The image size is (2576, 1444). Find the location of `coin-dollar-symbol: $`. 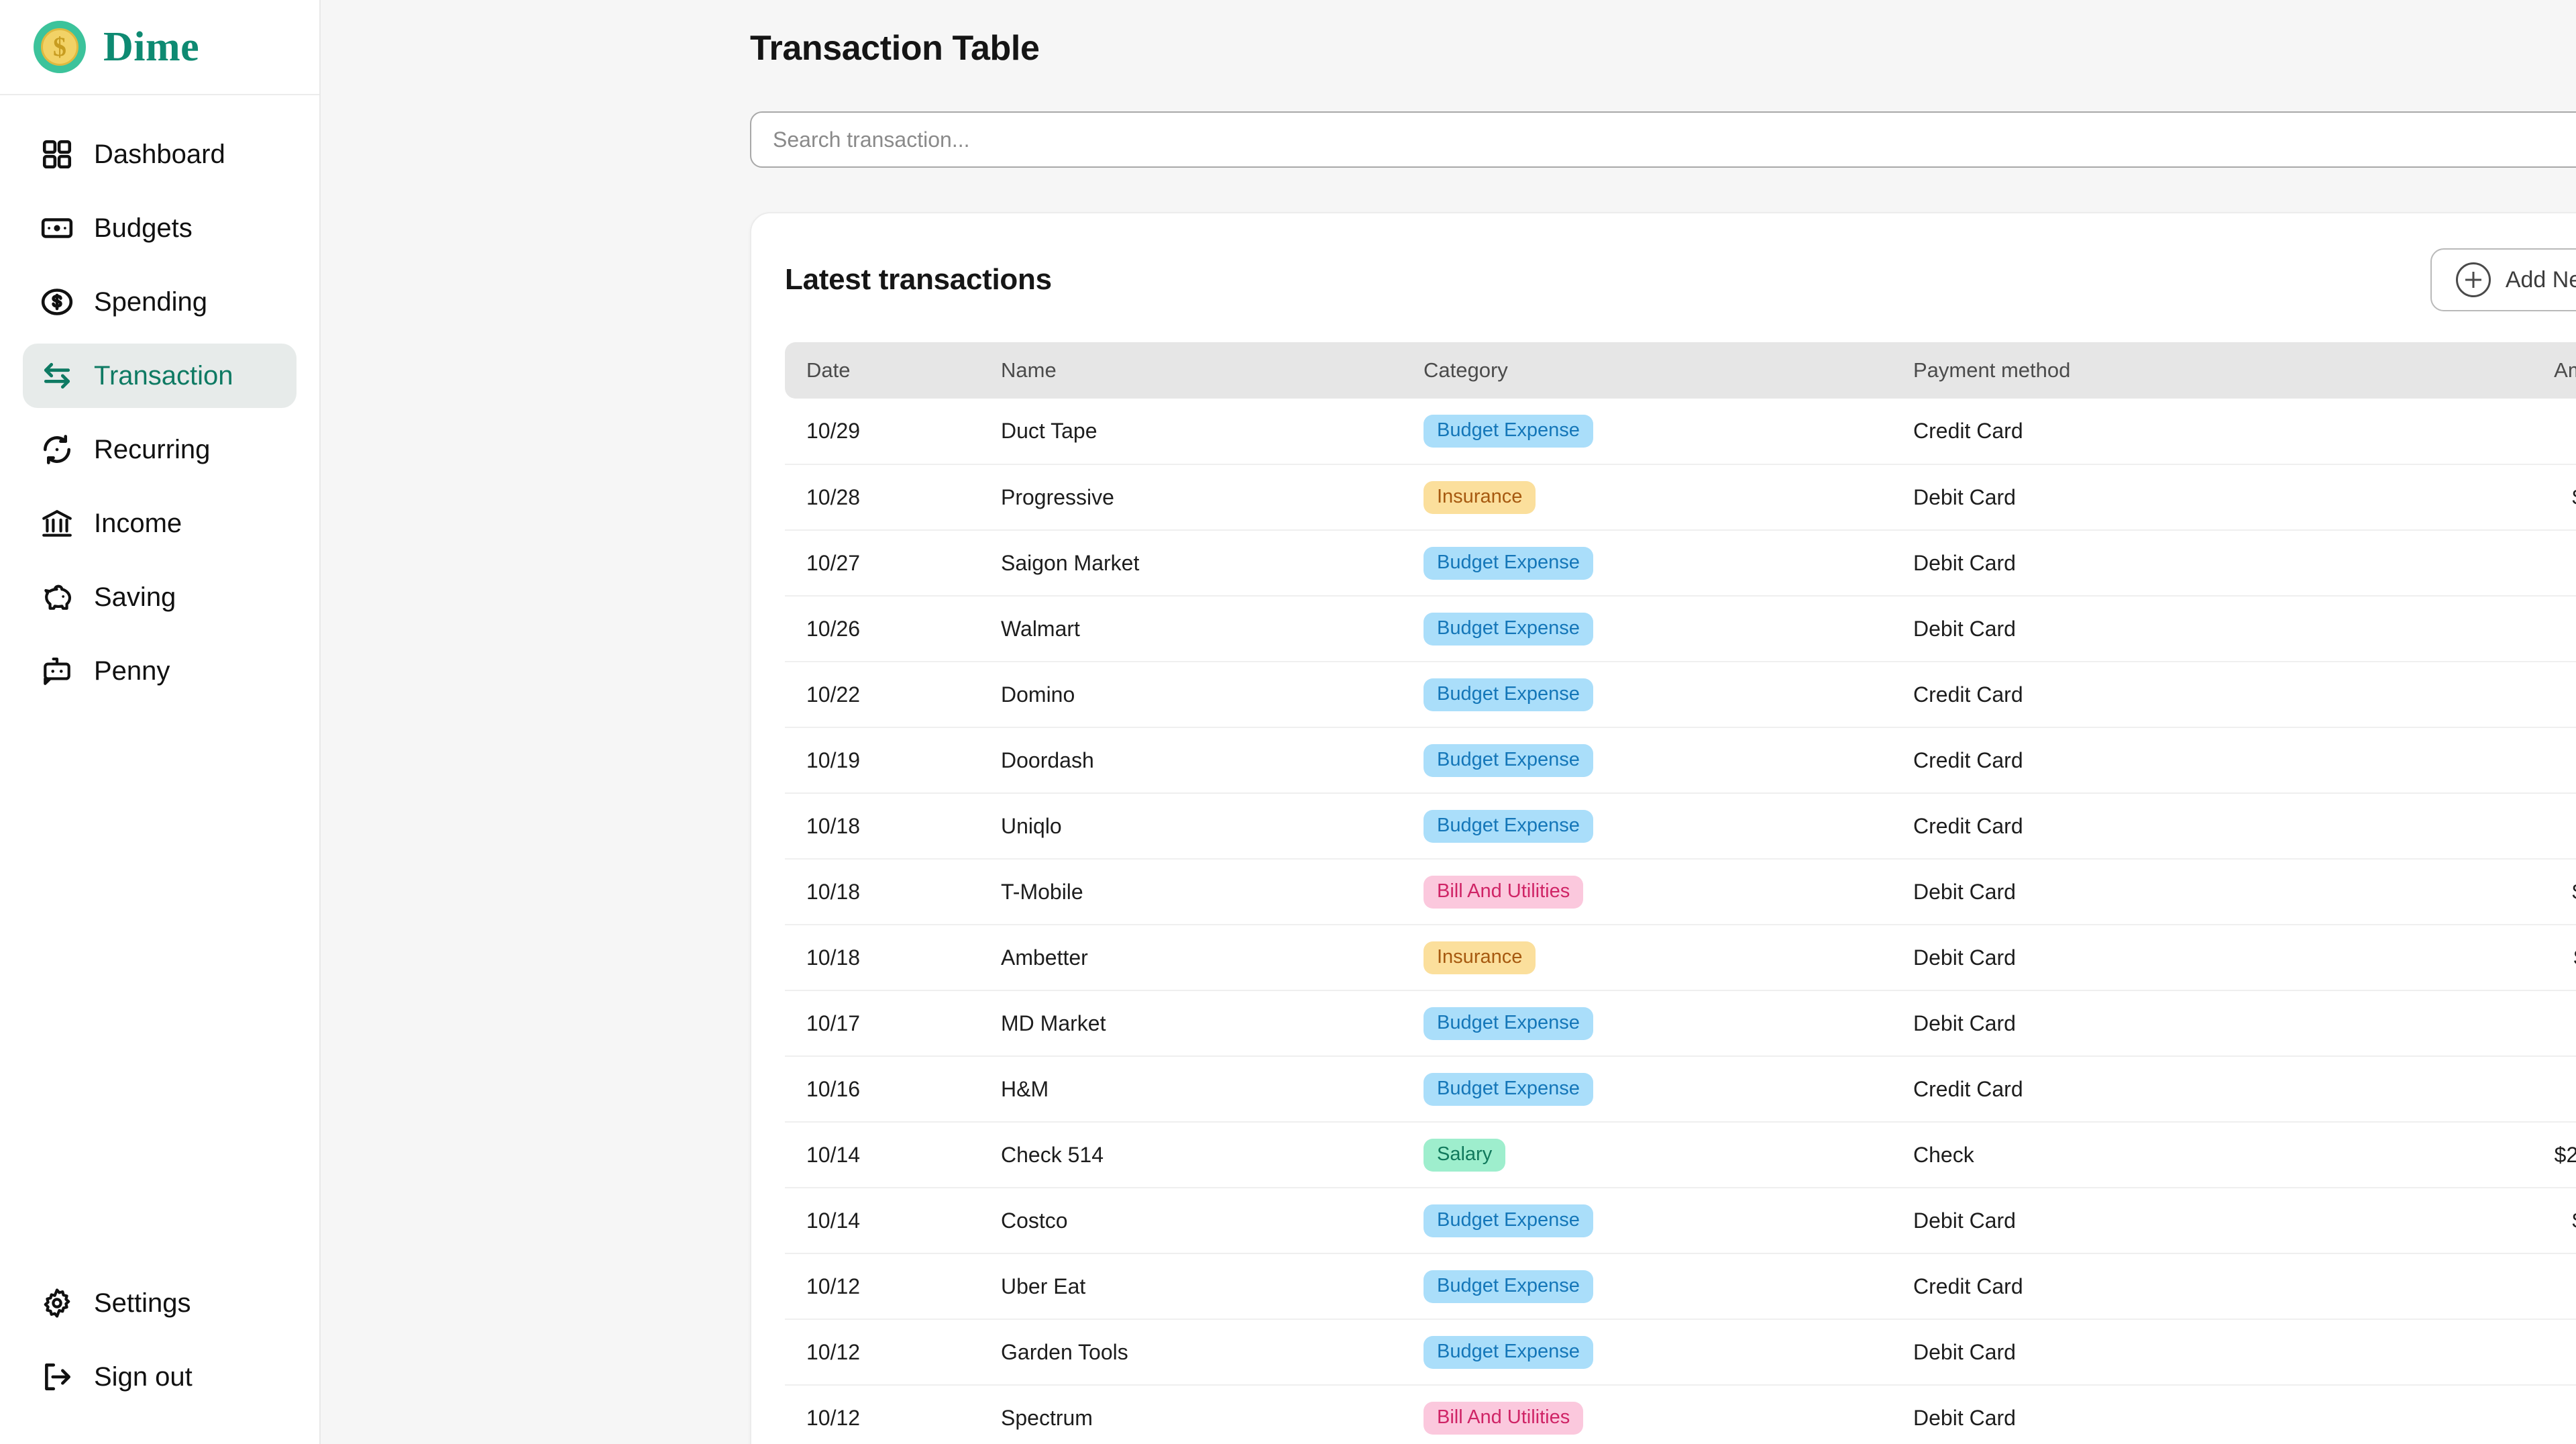

coin-dollar-symbol: $ is located at coordinates (59, 47).